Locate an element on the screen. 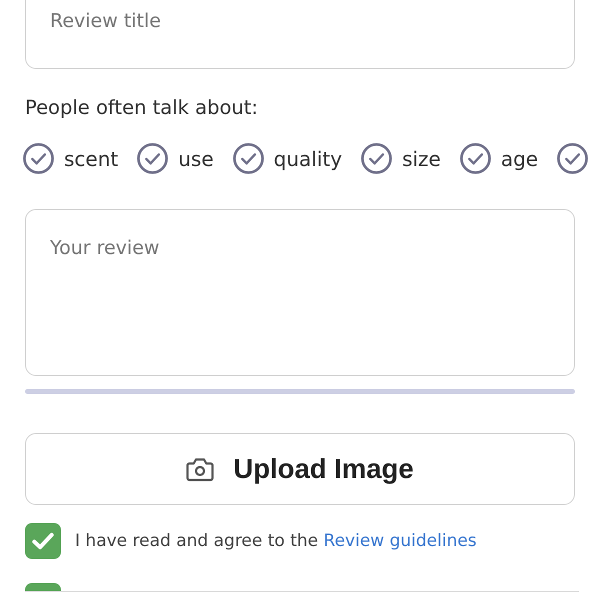  topic-tag is located at coordinates (572, 158).